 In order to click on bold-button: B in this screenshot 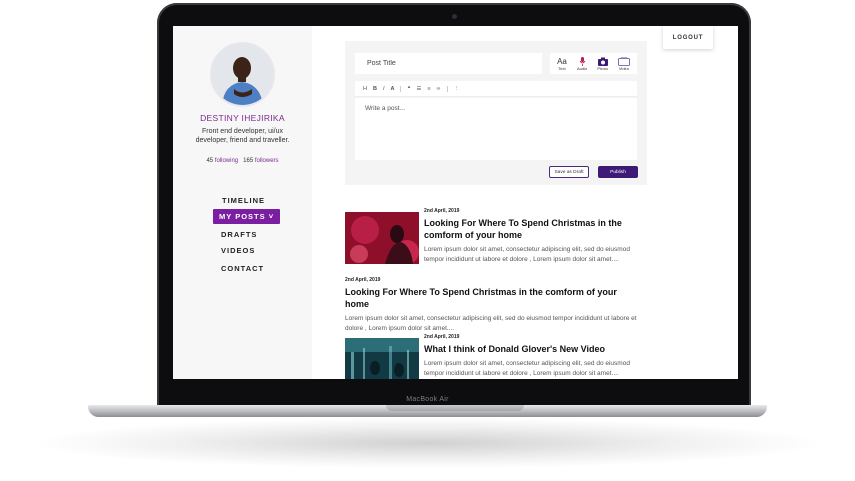, I will do `click(375, 89)`.